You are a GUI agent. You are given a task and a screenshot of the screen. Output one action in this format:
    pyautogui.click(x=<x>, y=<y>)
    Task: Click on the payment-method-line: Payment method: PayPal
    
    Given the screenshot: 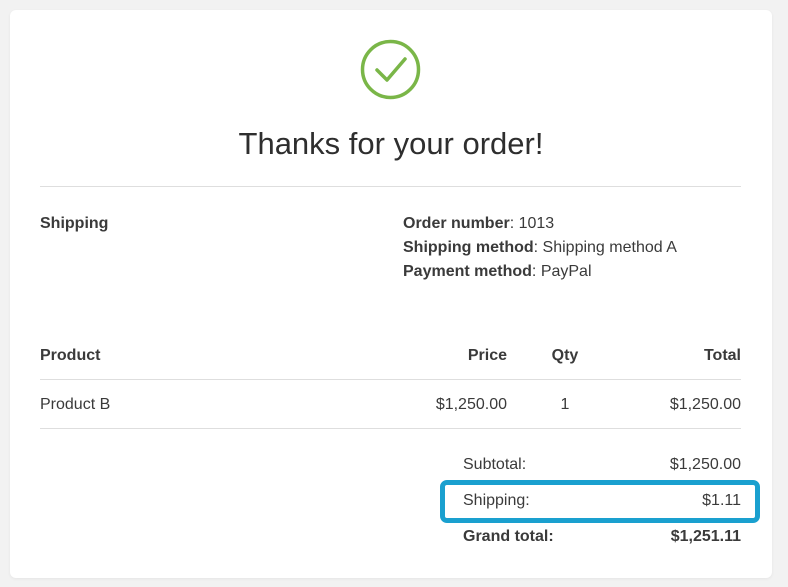 What is the action you would take?
    pyautogui.click(x=497, y=271)
    